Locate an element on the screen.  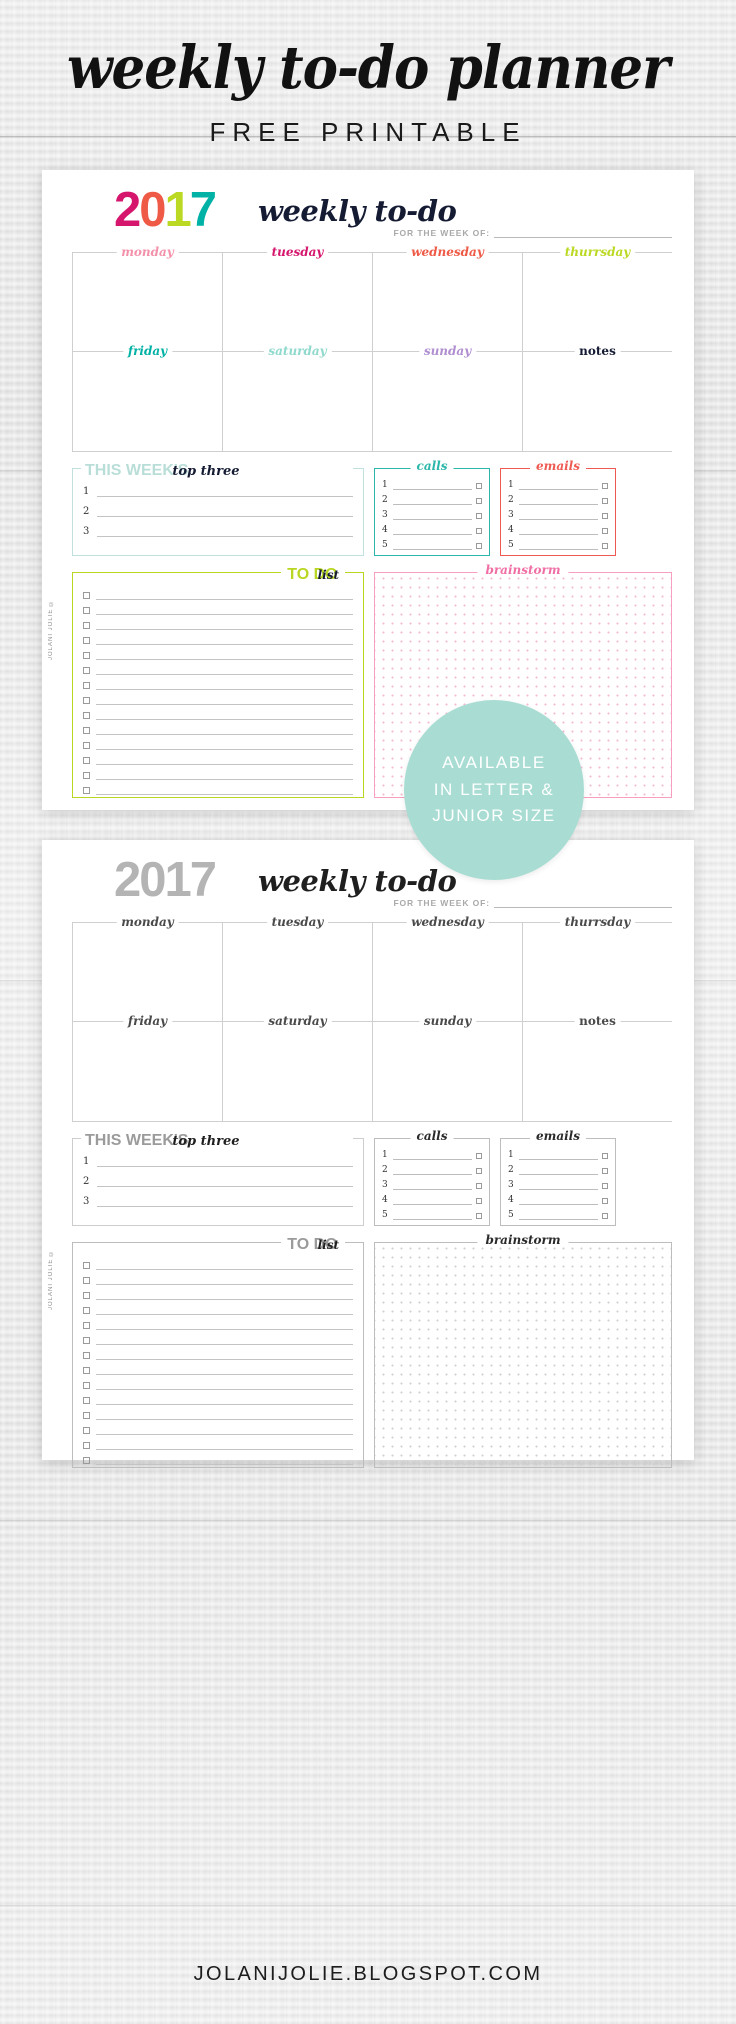
week-of-line is located at coordinates (583, 233).